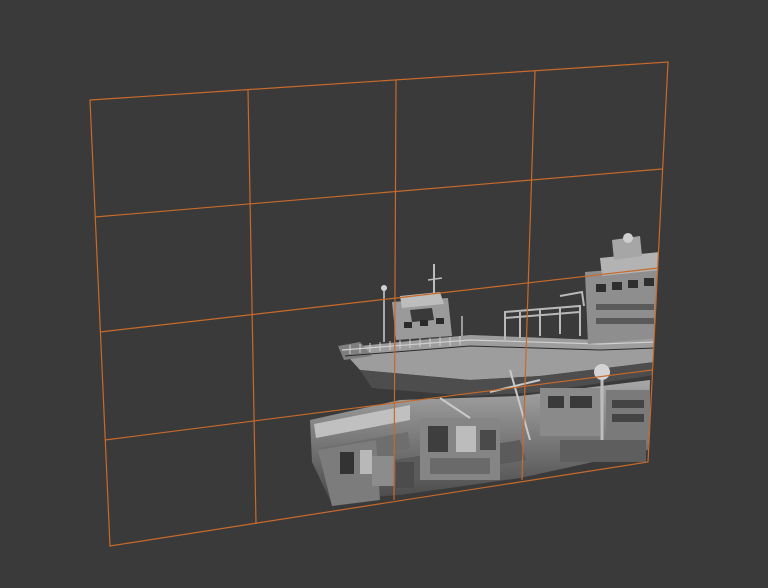 This screenshot has width=768, height=588. I want to click on grid-col-line, so click(252, 307).